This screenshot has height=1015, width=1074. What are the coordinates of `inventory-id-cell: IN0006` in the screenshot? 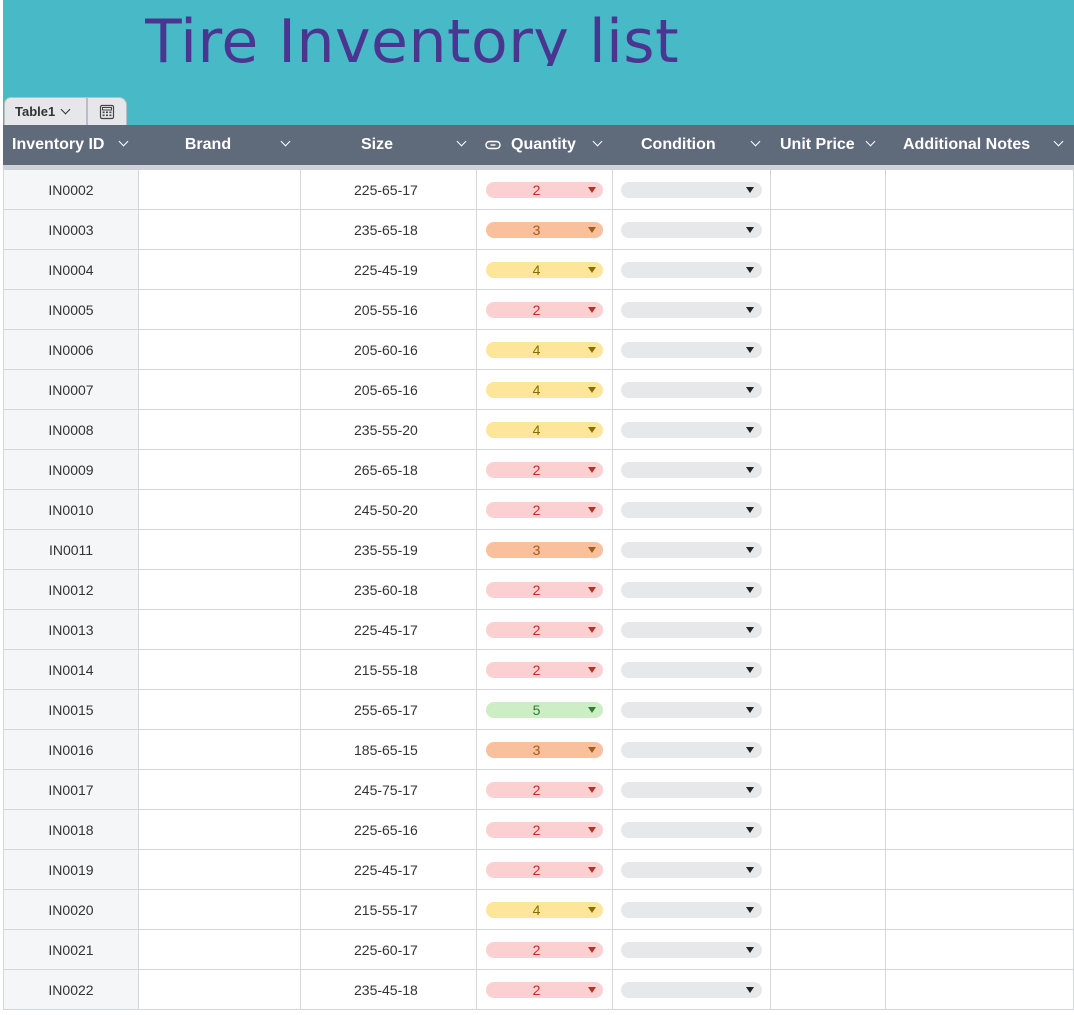 It's located at (71, 349).